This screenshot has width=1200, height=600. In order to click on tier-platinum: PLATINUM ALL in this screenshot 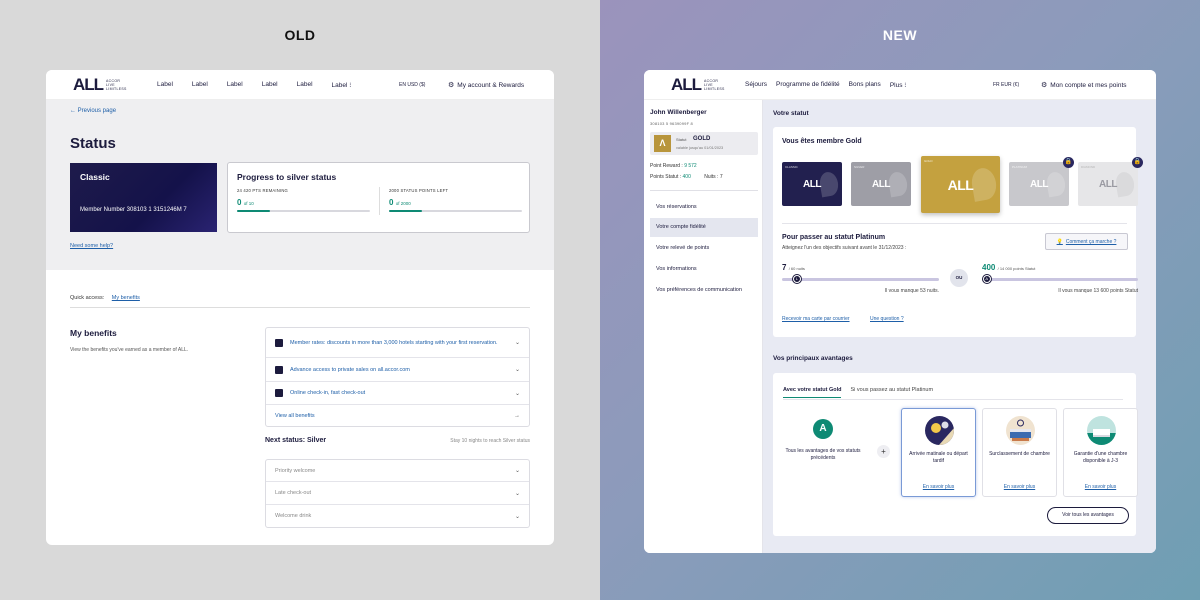, I will do `click(1039, 184)`.